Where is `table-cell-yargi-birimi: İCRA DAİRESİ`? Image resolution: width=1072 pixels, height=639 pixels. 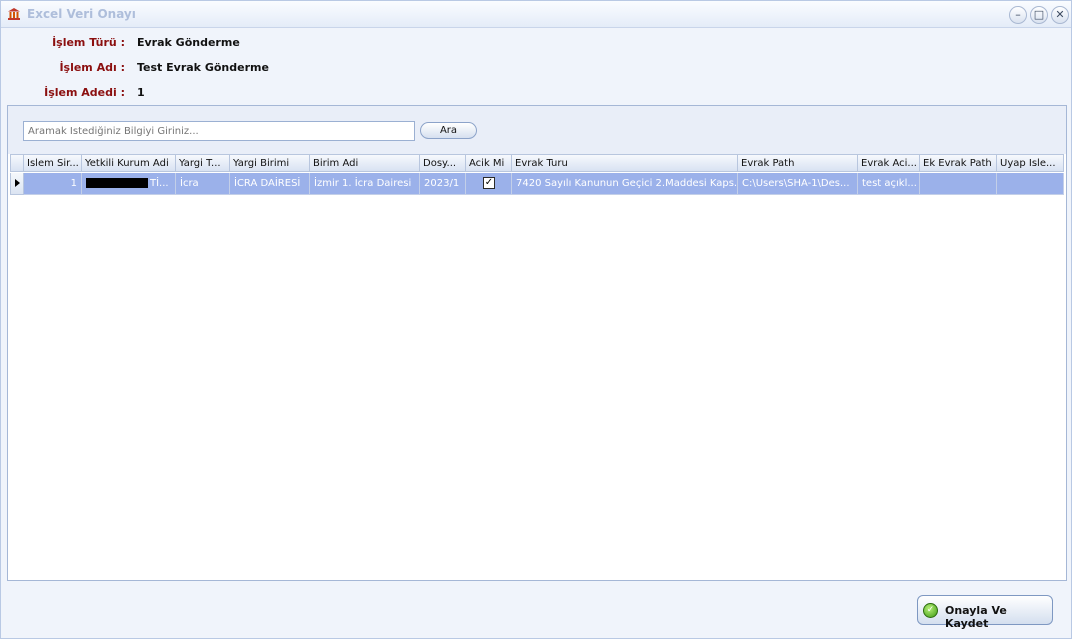
table-cell-yargi-birimi: İCRA DAİRESİ is located at coordinates (270, 184).